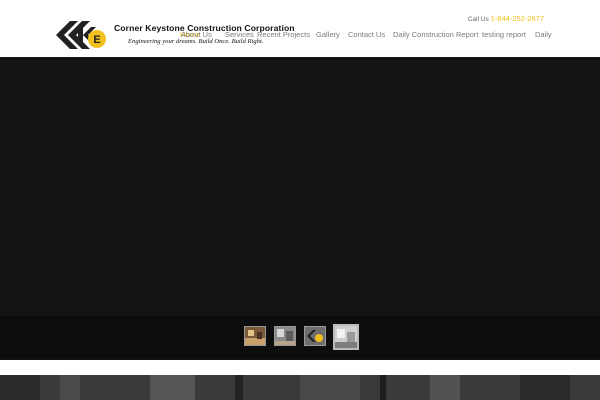  Describe the element at coordinates (283, 34) in the screenshot. I see `nav-recent-projects: Recent Projects` at that location.